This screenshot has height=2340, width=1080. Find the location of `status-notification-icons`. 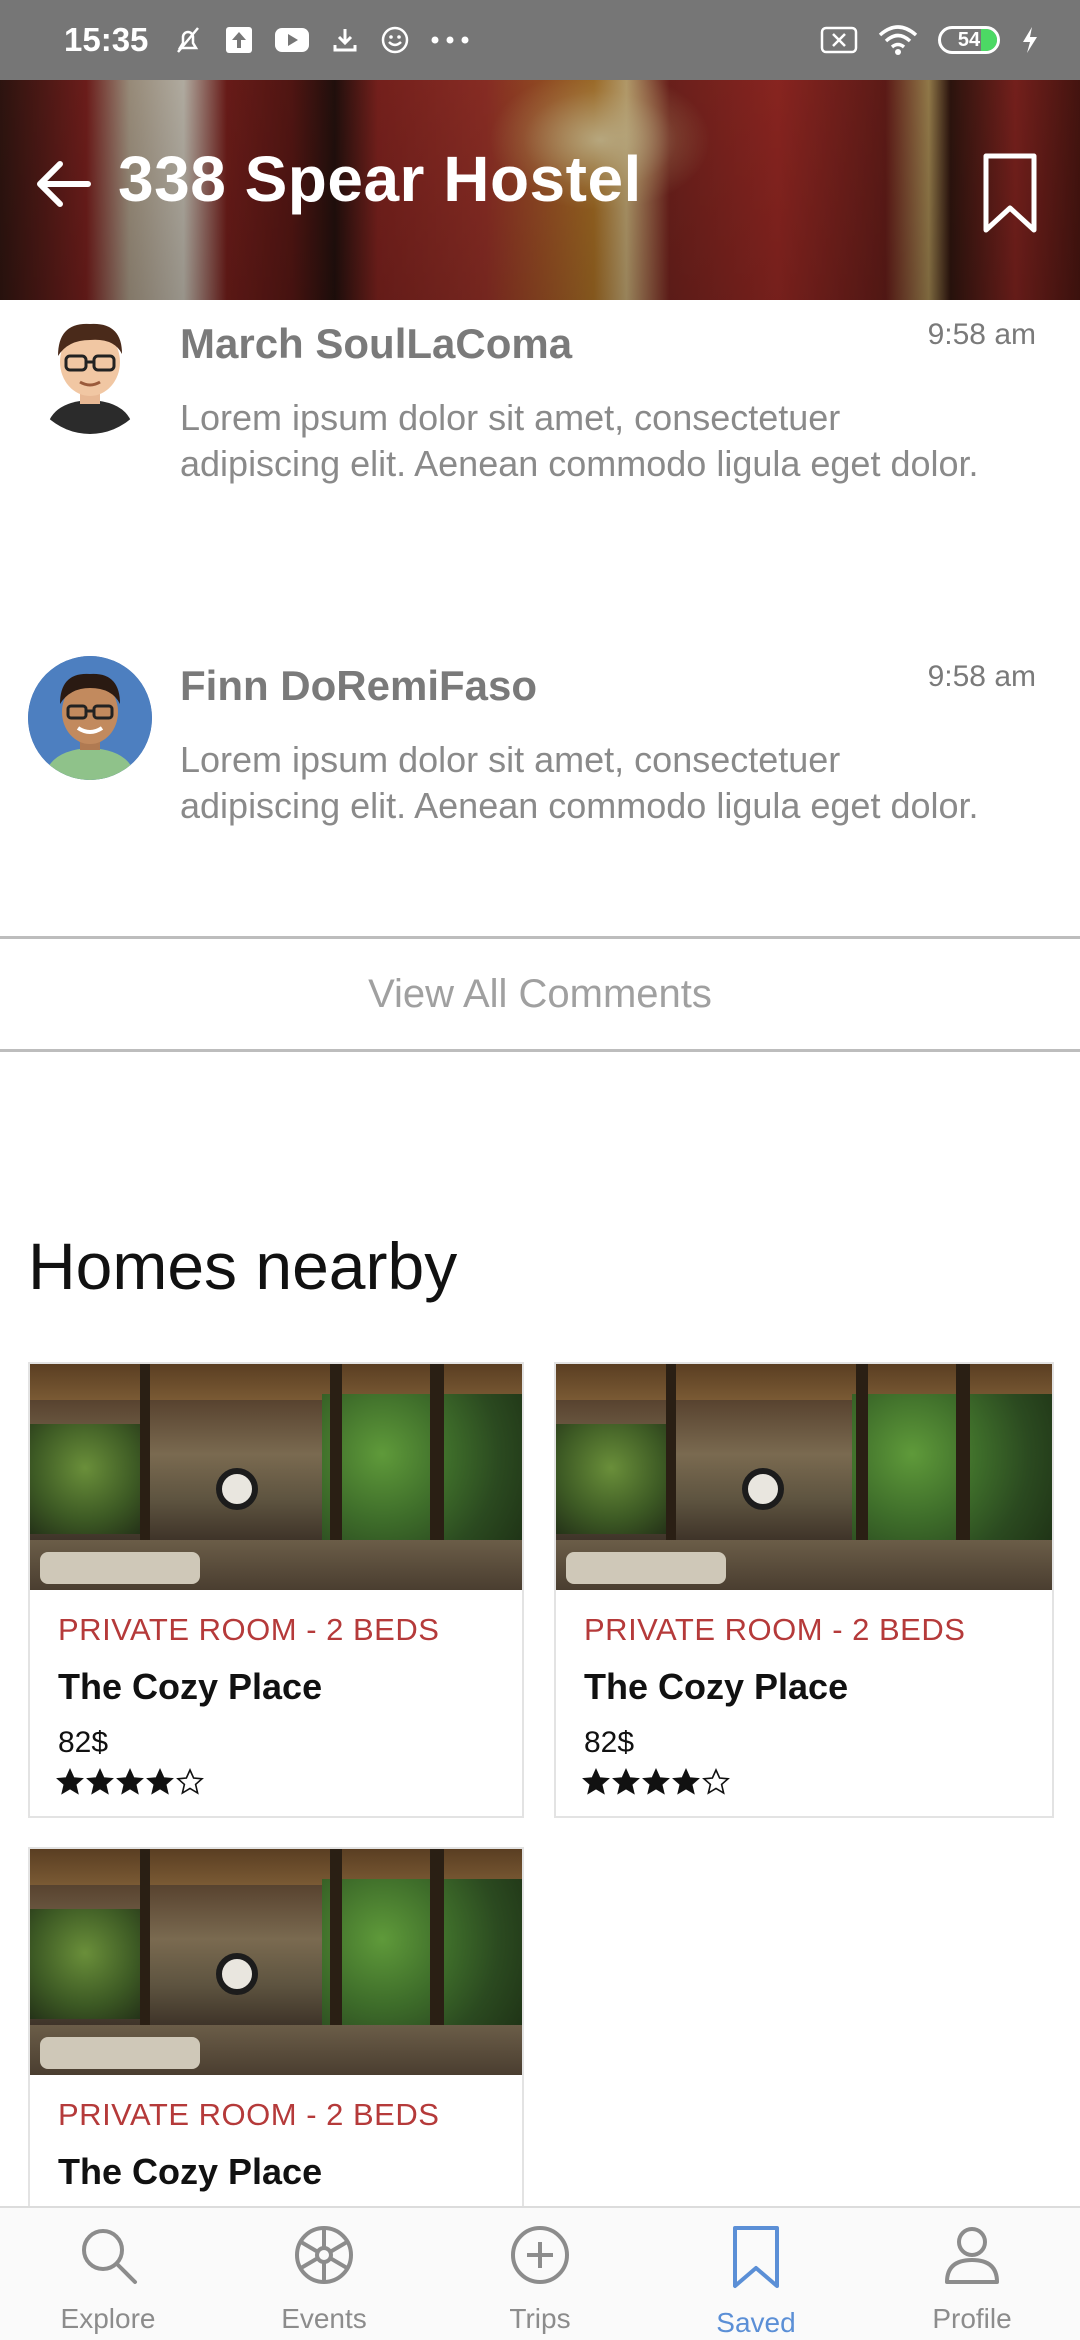

status-notification-icons is located at coordinates (321, 40).